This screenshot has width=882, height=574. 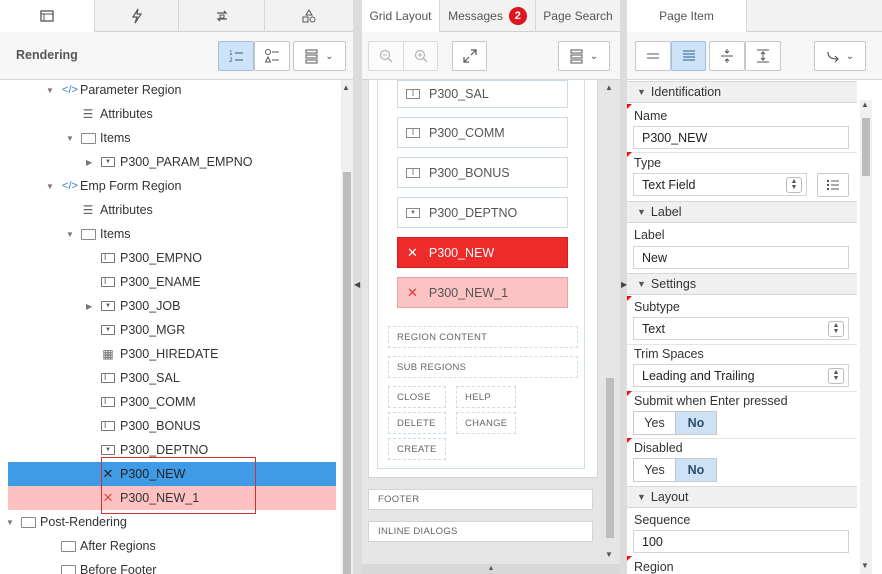 I want to click on tree-node: I P300_COMM, so click(x=172, y=402).